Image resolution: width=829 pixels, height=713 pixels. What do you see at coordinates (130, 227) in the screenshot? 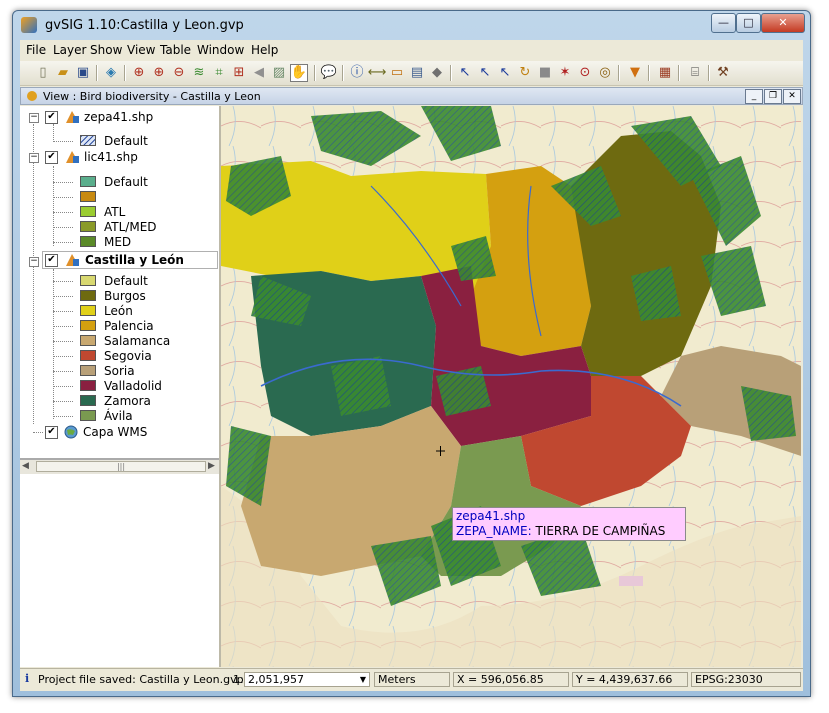
I see `legend-label: ATL/MED` at bounding box center [130, 227].